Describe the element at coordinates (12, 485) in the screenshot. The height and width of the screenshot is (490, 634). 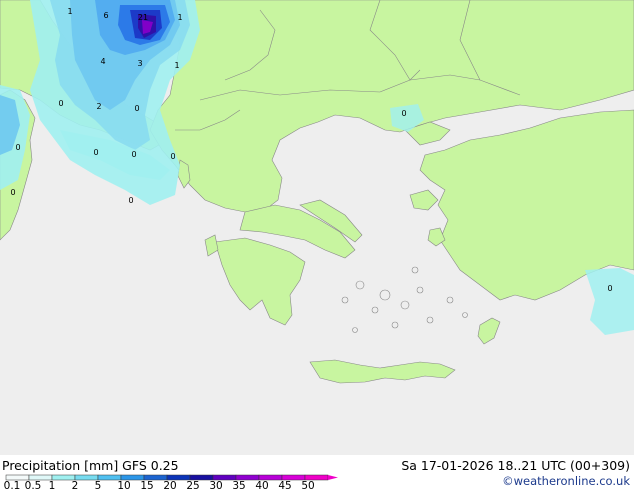
I see `scale-label: 0.1` at that location.